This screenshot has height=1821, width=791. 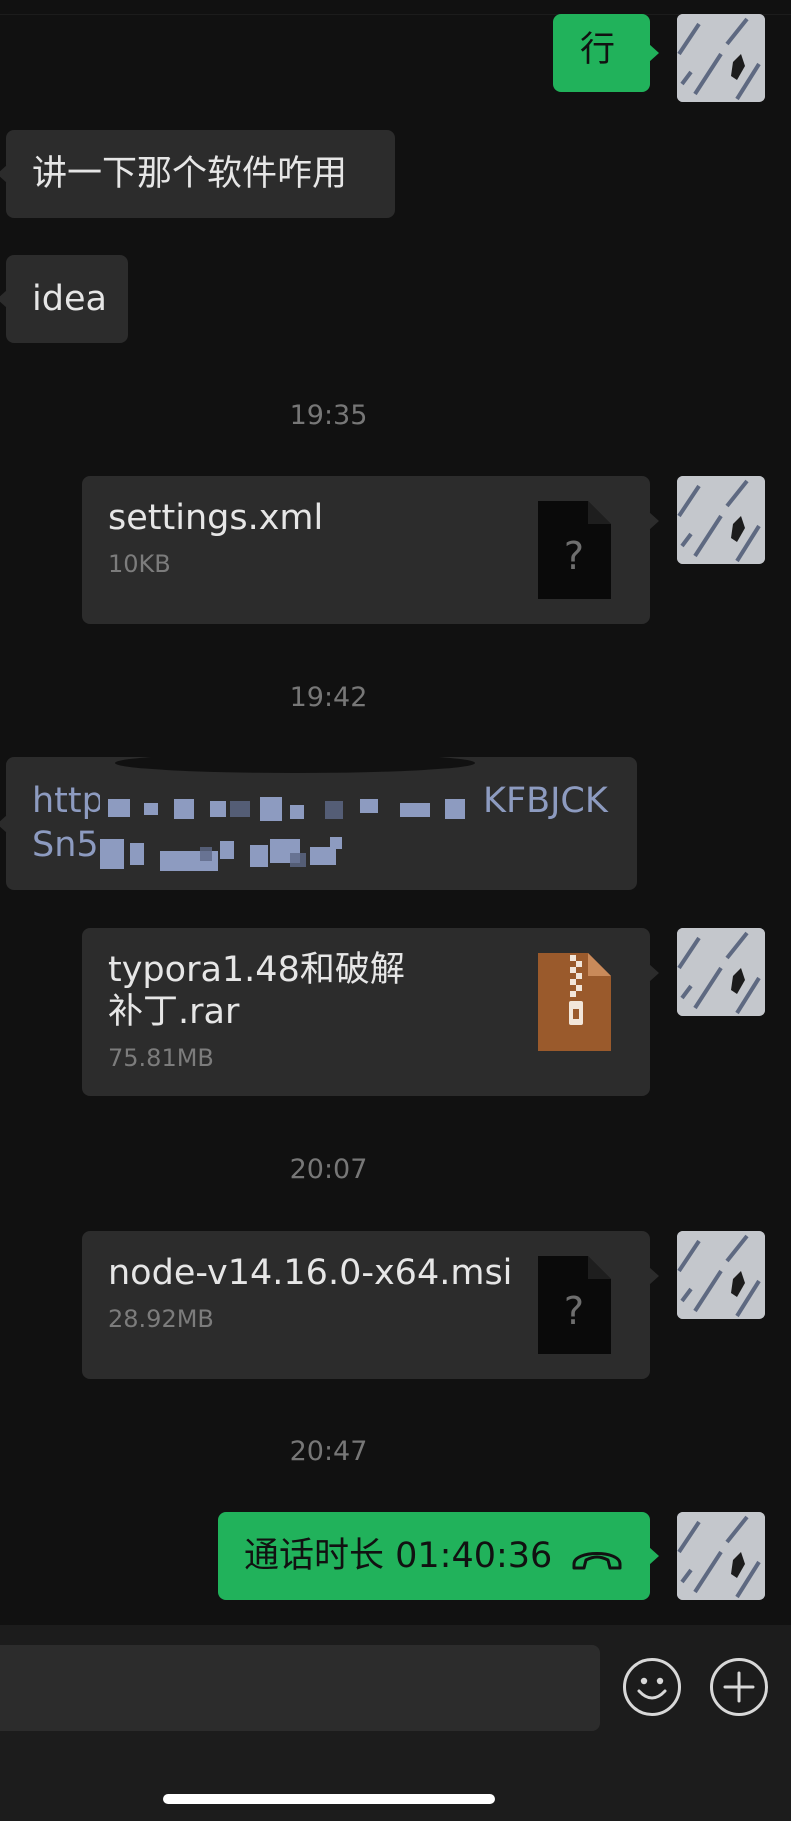 What do you see at coordinates (139, 564) in the screenshot?
I see `file-size: 10KB` at bounding box center [139, 564].